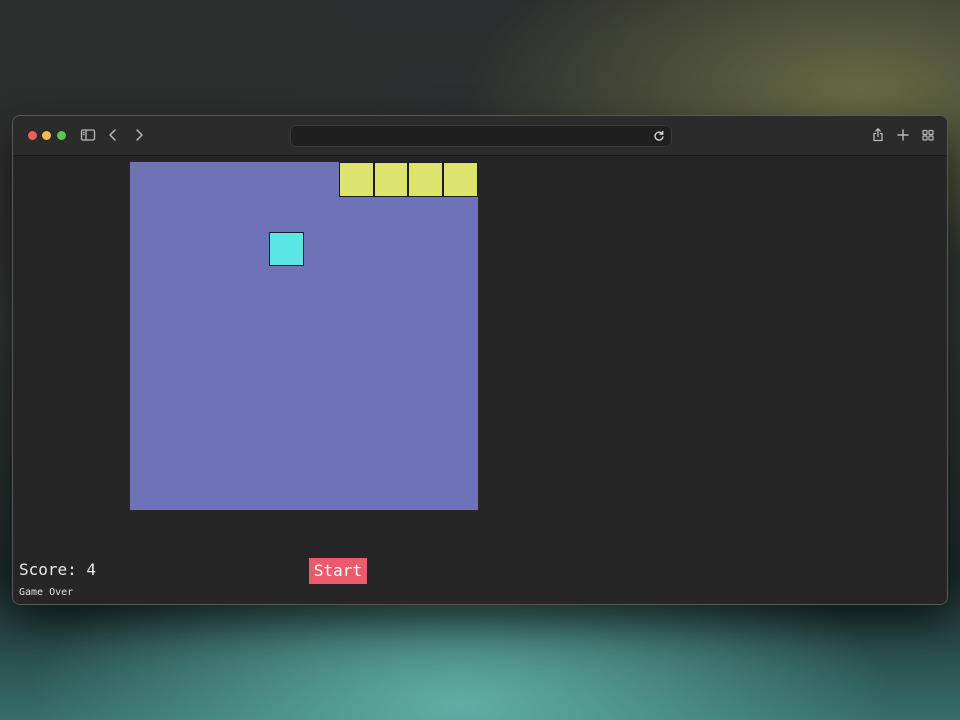 This screenshot has width=960, height=720. What do you see at coordinates (878, 135) in the screenshot?
I see `share-icon` at bounding box center [878, 135].